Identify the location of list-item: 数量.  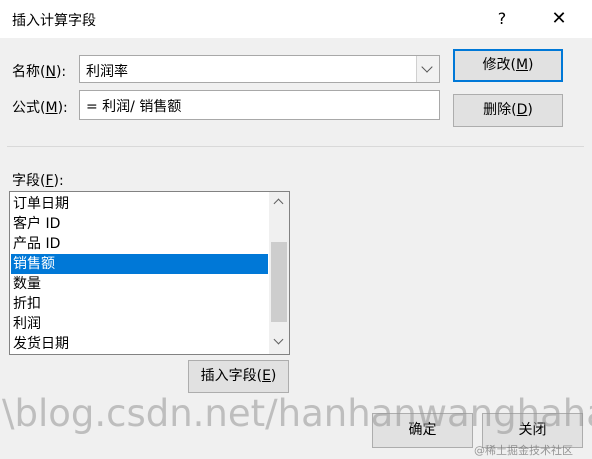
(139, 284).